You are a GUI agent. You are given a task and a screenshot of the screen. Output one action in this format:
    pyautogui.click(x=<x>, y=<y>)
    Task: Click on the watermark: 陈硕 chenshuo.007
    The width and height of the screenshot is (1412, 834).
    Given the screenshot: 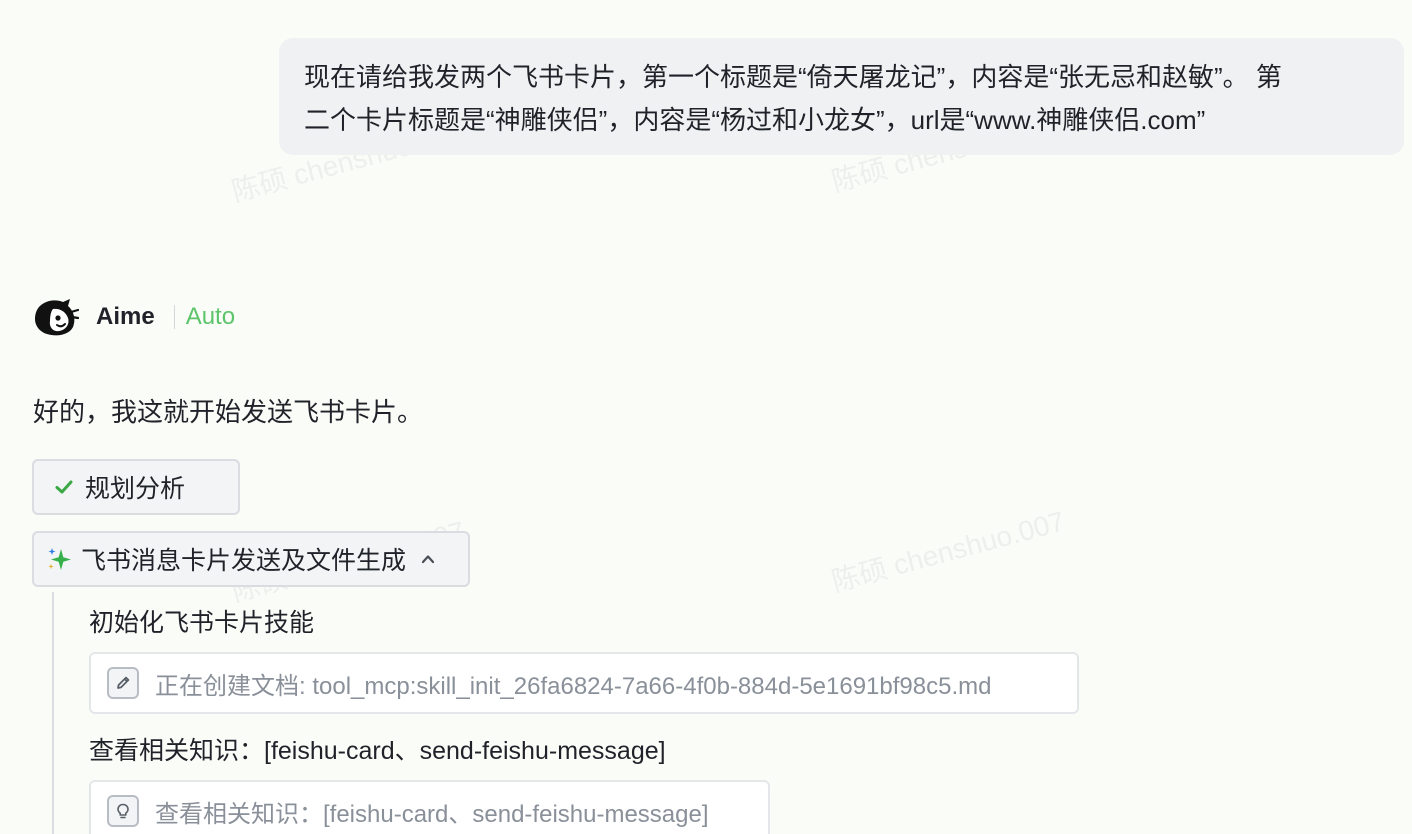 What is the action you would take?
    pyautogui.click(x=948, y=551)
    